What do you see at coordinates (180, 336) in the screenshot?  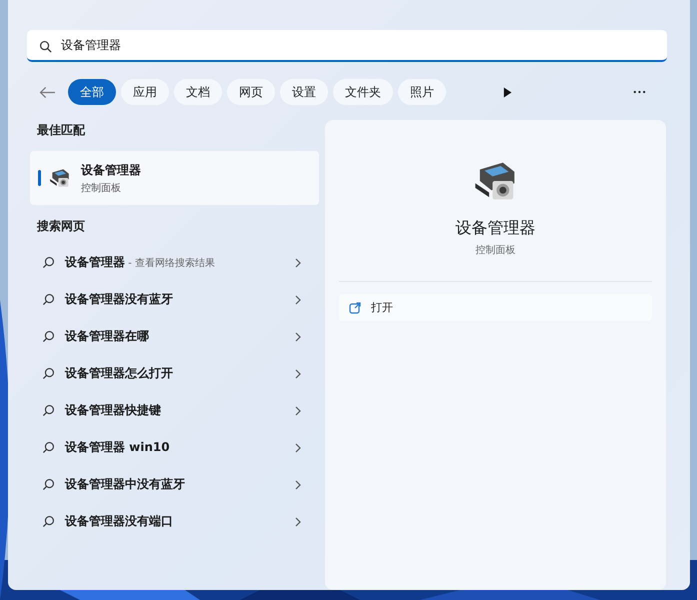 I see `search-suggestion: 设备管理器在哪` at bounding box center [180, 336].